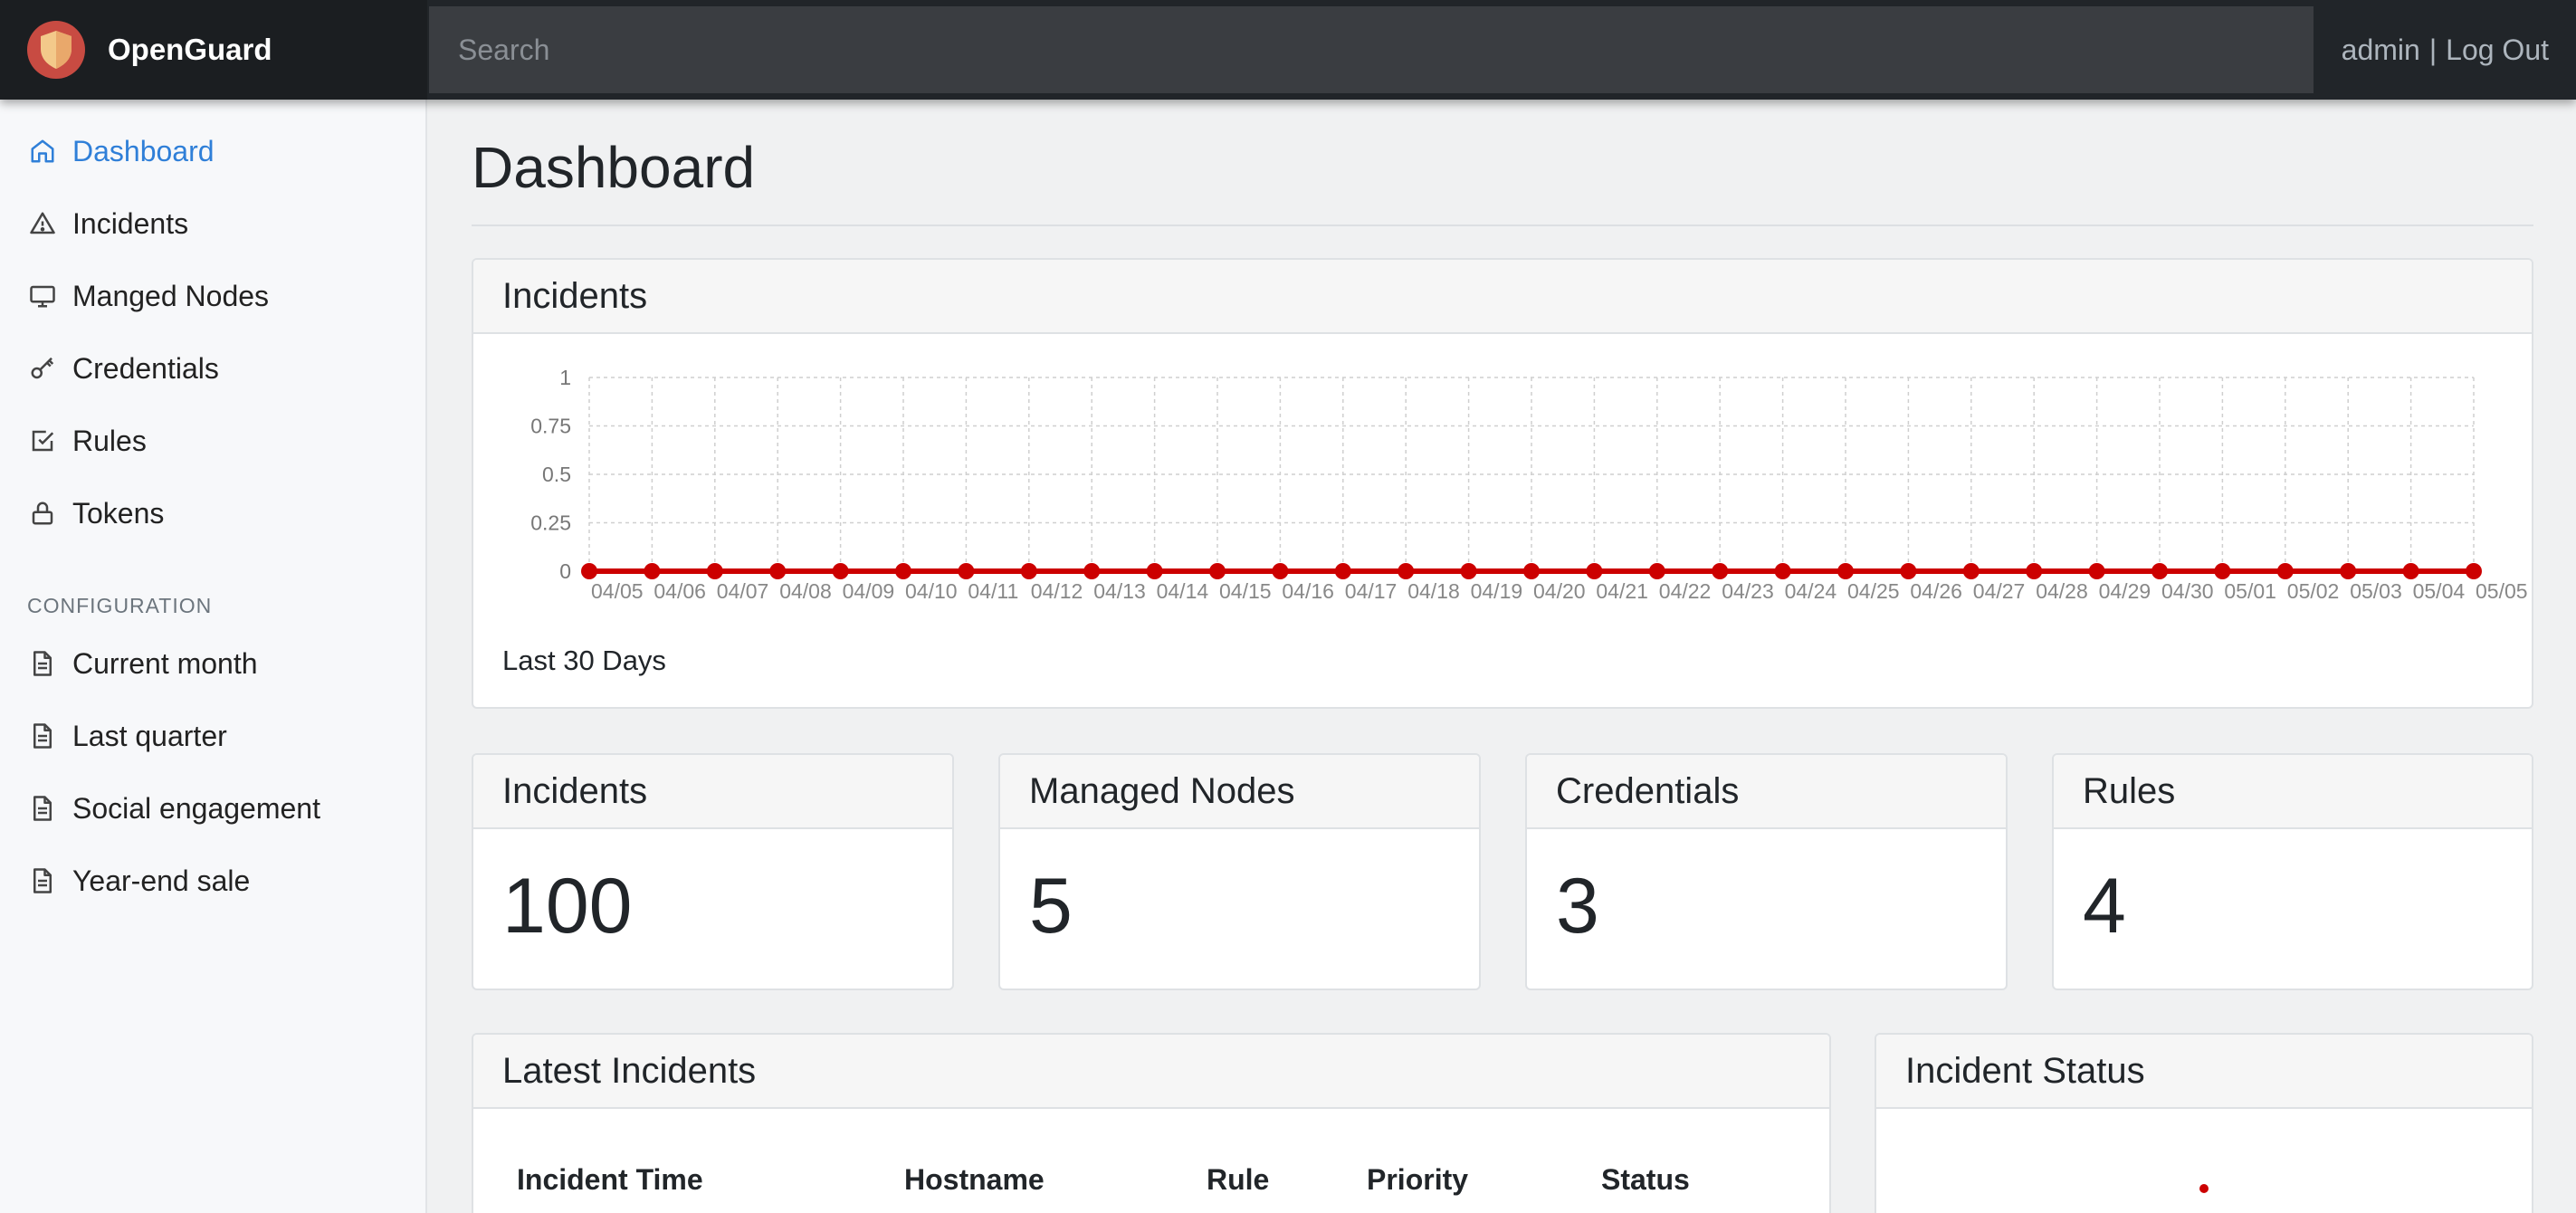 The image size is (2576, 1213). I want to click on brand: OpenGuard, so click(214, 50).